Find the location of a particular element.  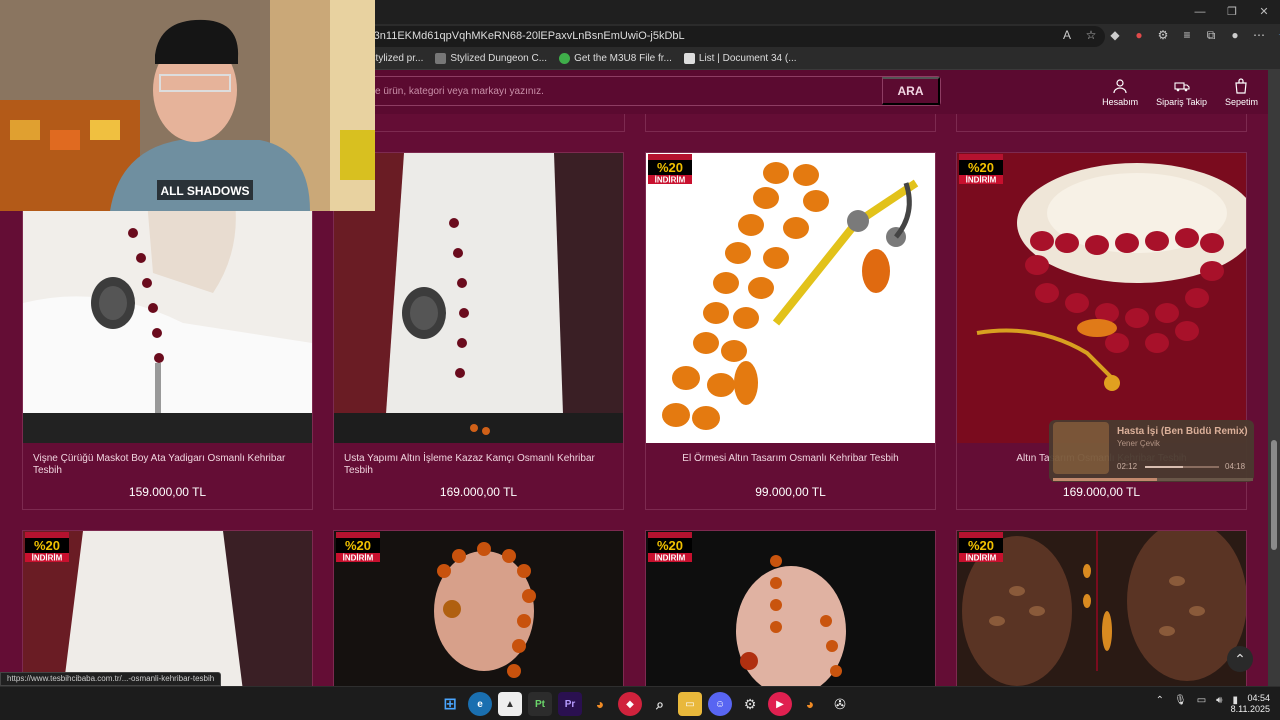

truck-icon is located at coordinates (1181, 87).